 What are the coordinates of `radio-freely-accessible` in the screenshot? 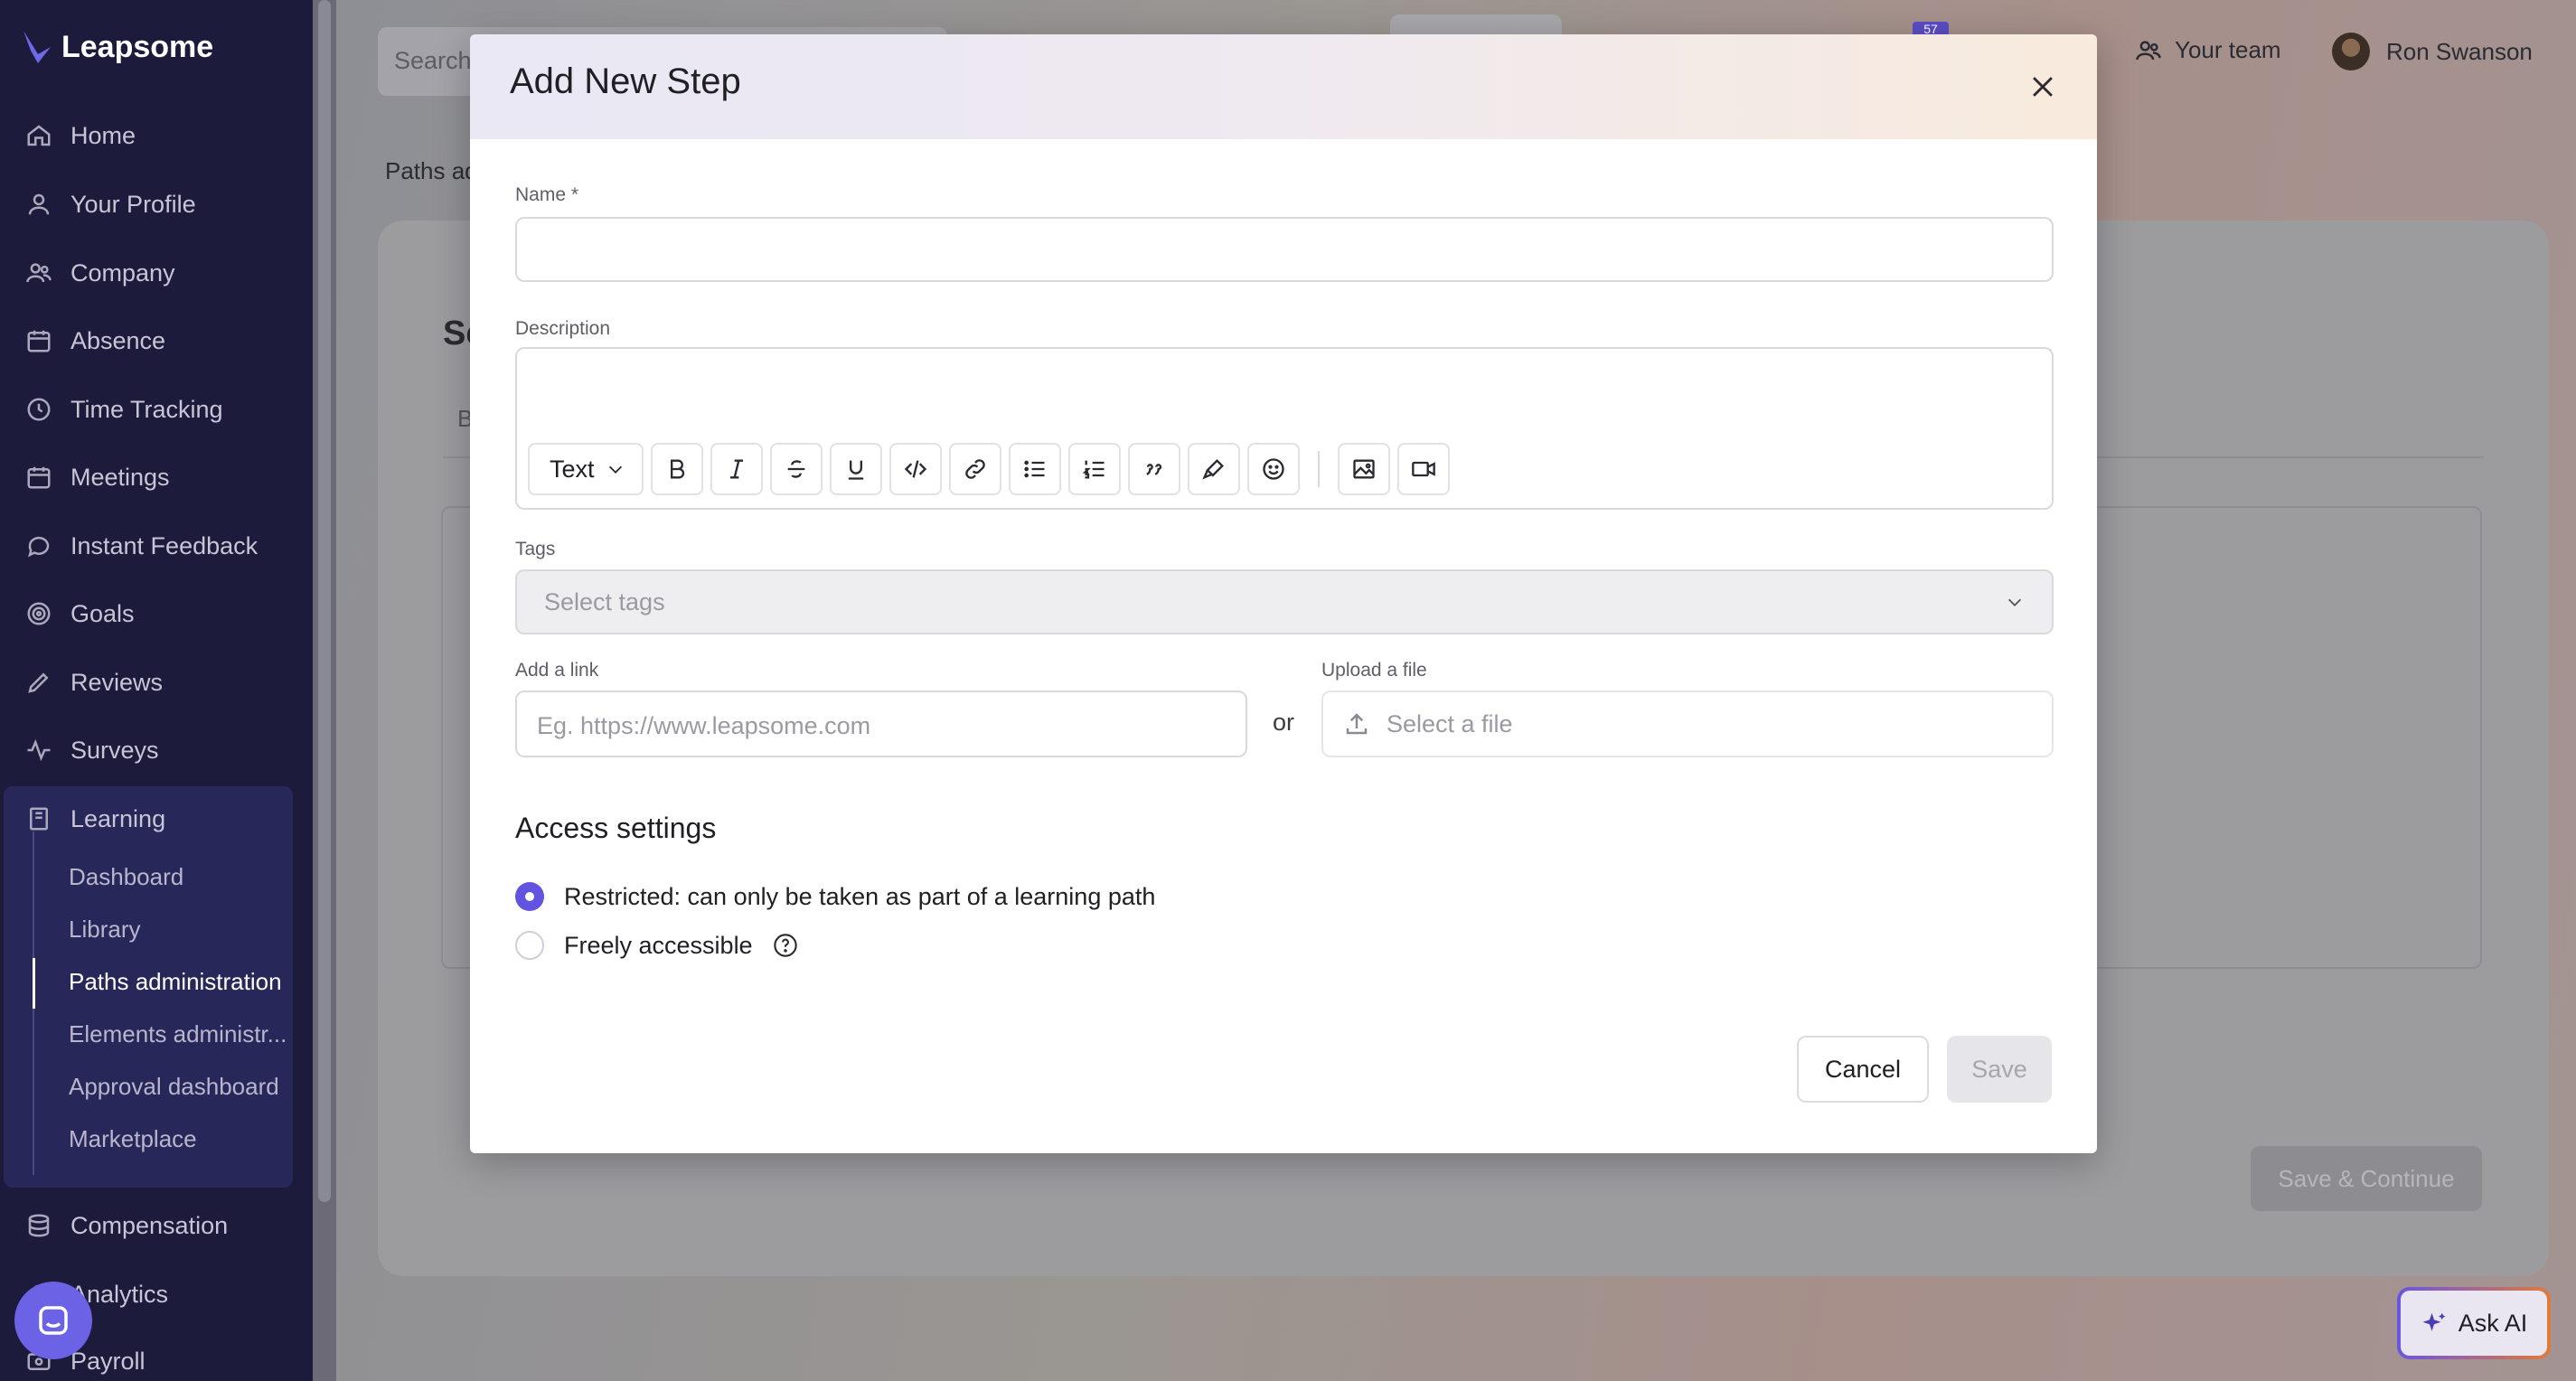 It's located at (529, 945).